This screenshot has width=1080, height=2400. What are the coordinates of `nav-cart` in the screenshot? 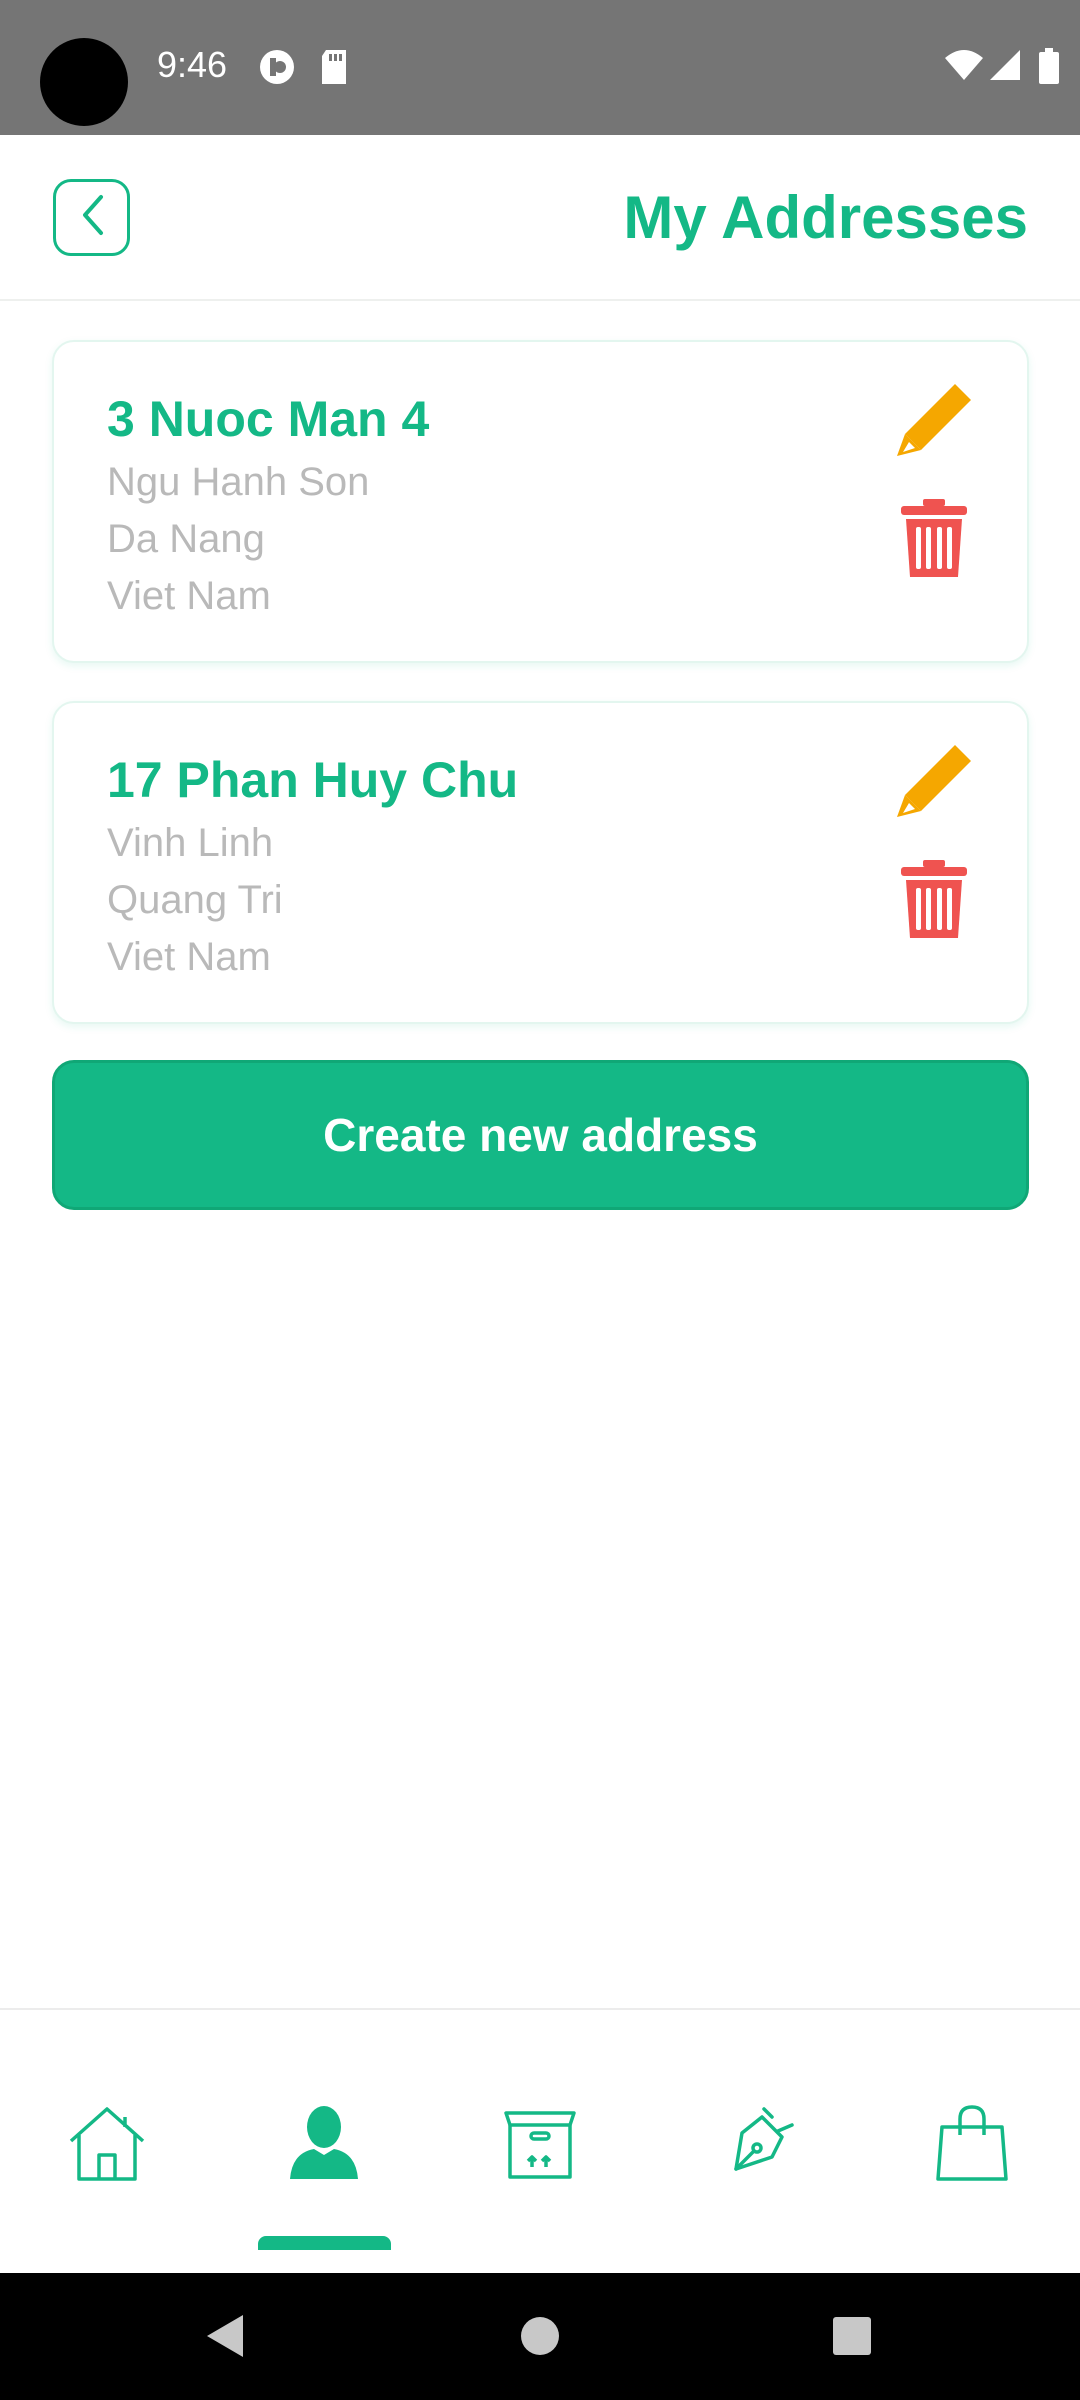 It's located at (972, 2145).